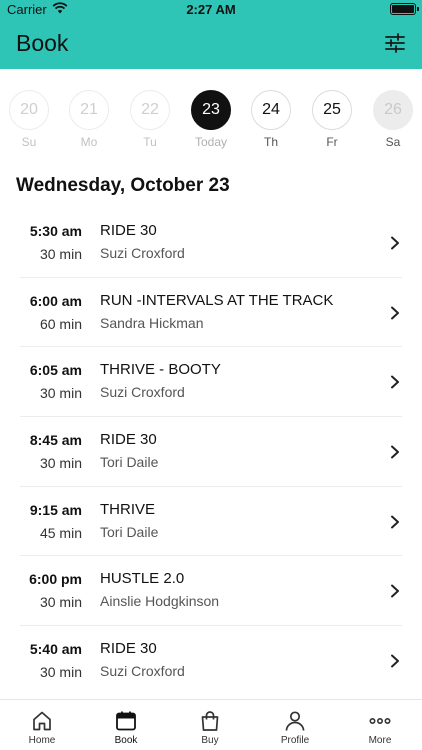 This screenshot has height=750, width=422. Describe the element at coordinates (211, 661) in the screenshot. I see `class-row: 5:40 am 30 min RIDE 30 Suzi Croxford` at that location.